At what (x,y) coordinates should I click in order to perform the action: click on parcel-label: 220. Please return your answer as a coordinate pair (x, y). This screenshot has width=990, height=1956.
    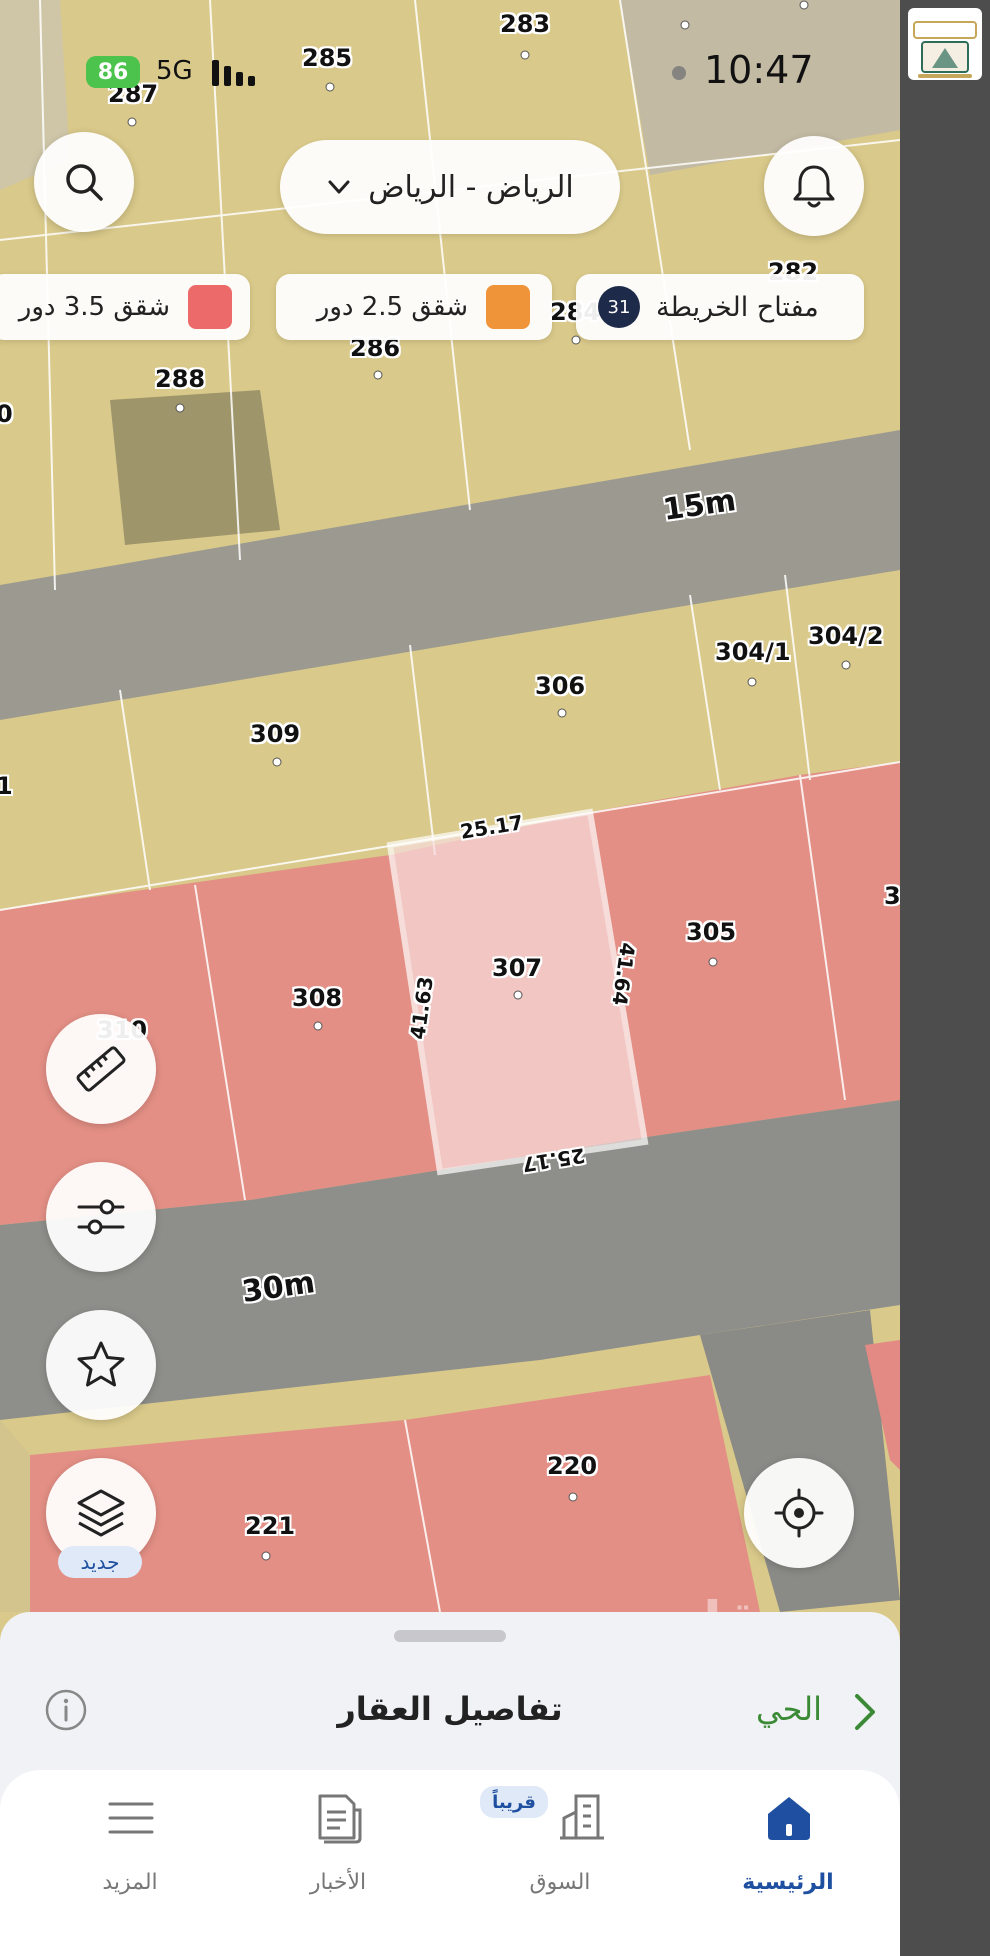
    Looking at the image, I should click on (572, 1466).